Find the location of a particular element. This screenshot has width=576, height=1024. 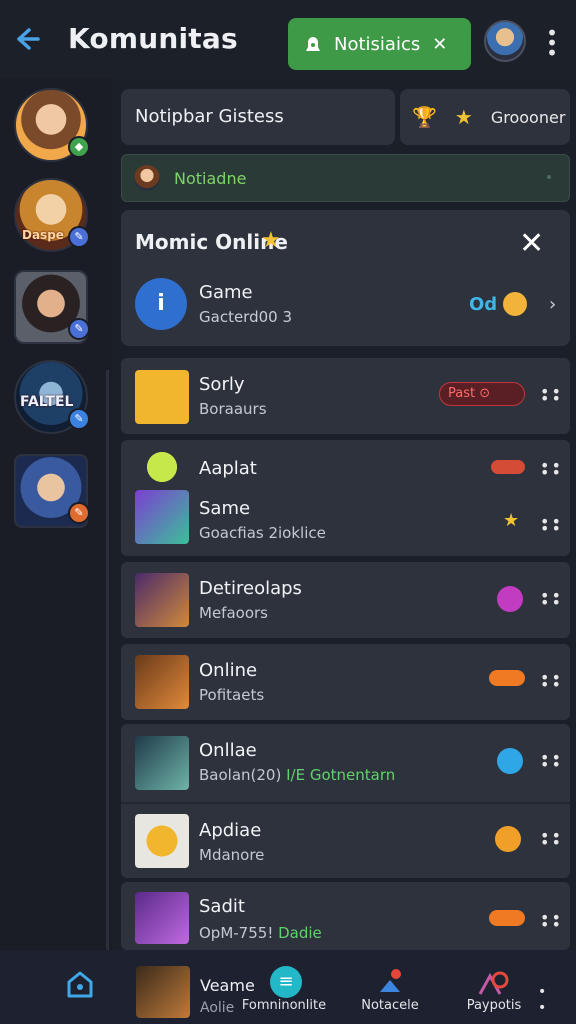

page-title: Komunitas is located at coordinates (153, 38).